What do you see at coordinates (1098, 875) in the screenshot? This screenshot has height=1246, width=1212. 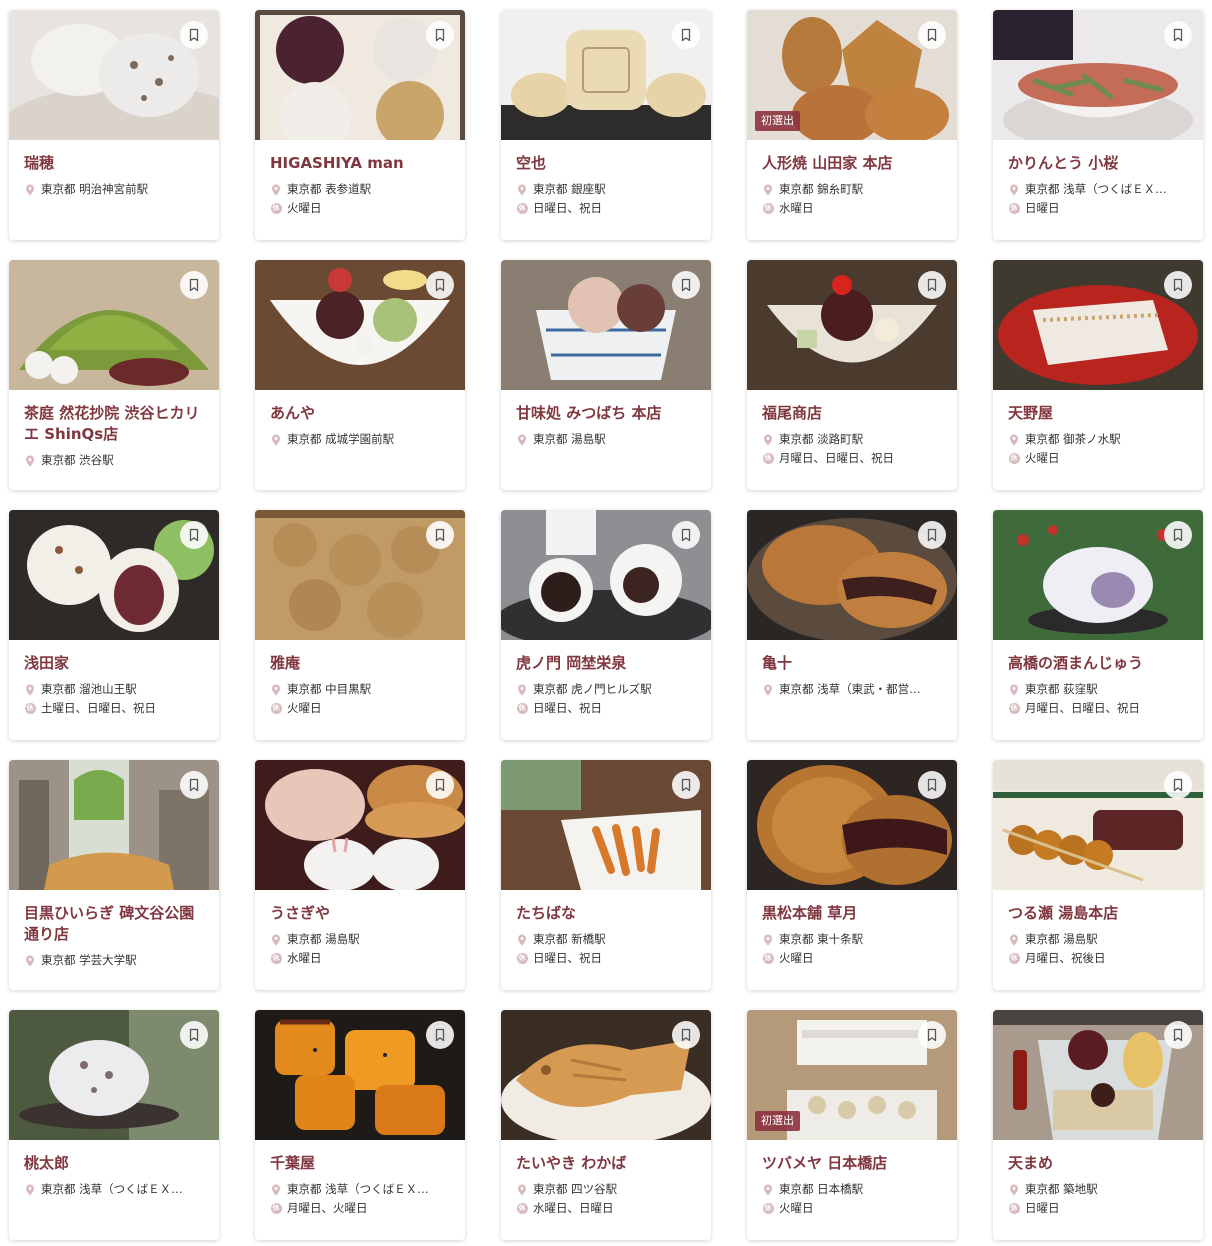 I see `shop-card: つる瀬 湯島本店 東京都 湯島駅 休月曜日、祝後日` at bounding box center [1098, 875].